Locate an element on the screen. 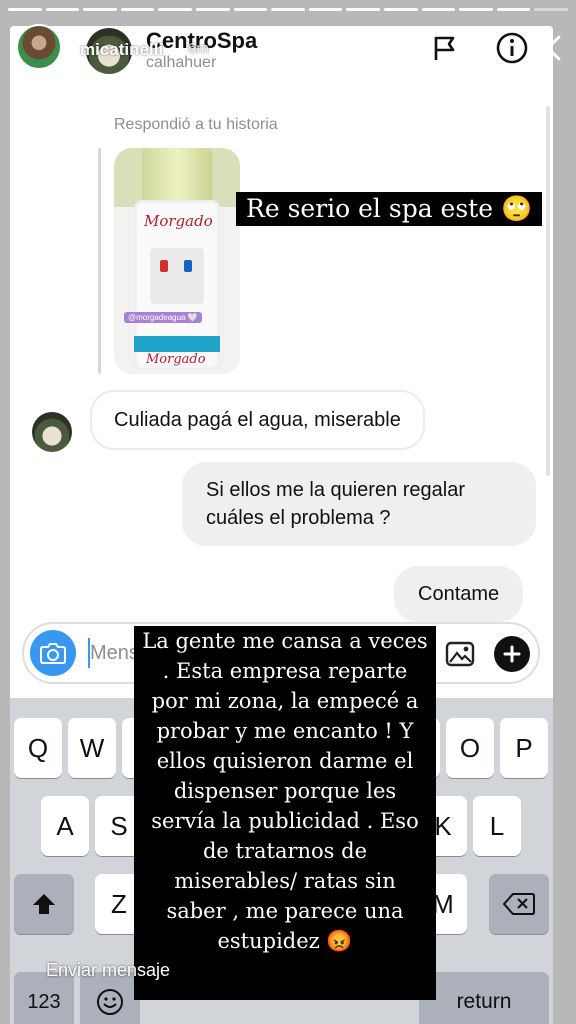 Image resolution: width=576 pixels, height=1024 pixels. gallery-icon is located at coordinates (460, 654).